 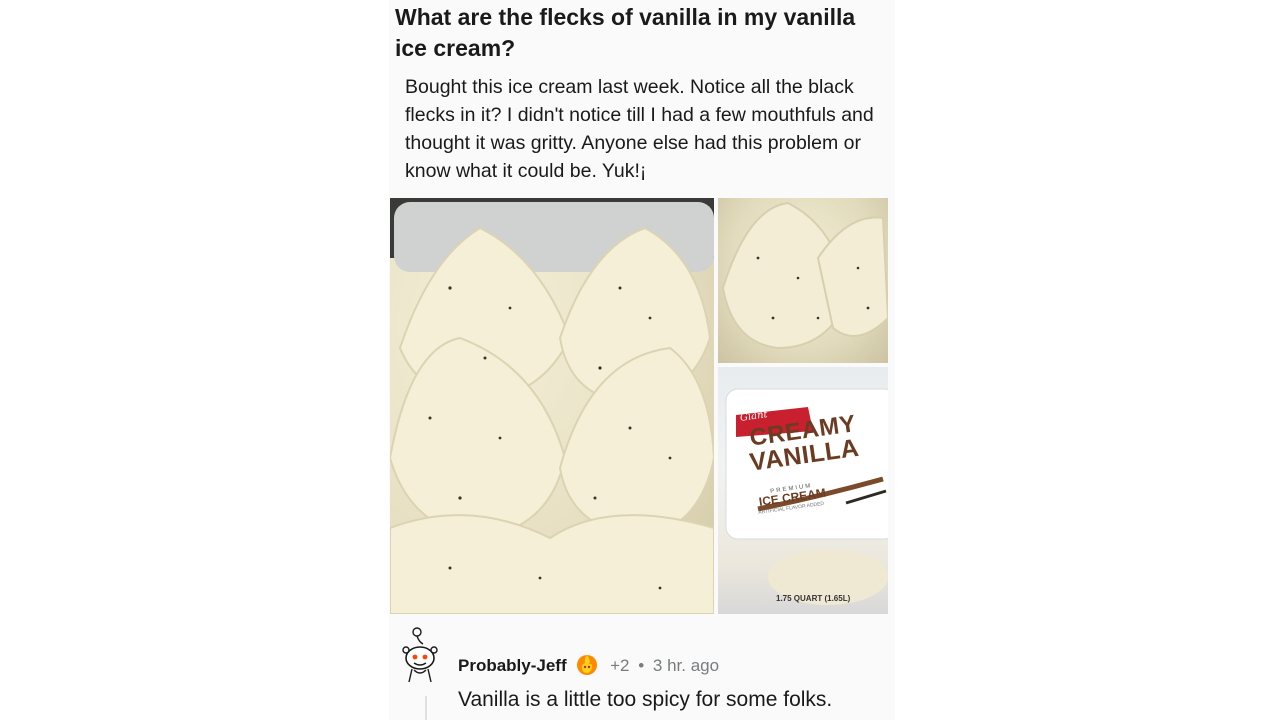 I want to click on ice-cream-photo-closeup, so click(x=803, y=280).